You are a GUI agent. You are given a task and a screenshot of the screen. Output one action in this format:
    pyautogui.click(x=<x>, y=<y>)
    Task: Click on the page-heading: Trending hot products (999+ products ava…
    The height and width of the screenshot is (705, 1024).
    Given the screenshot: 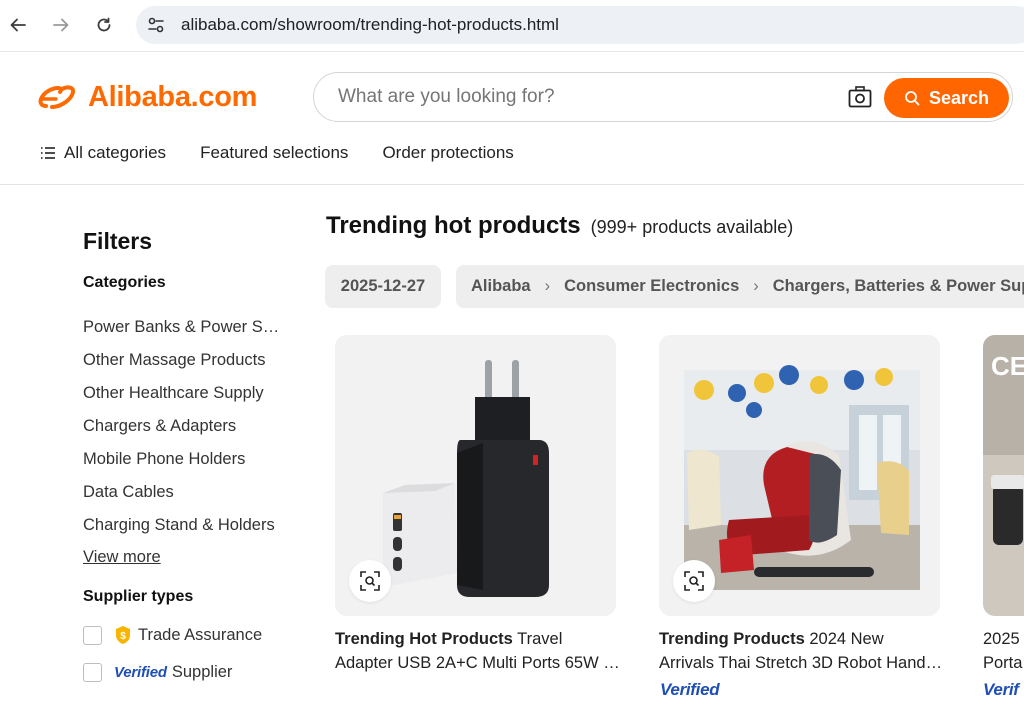 What is the action you would take?
    pyautogui.click(x=559, y=226)
    